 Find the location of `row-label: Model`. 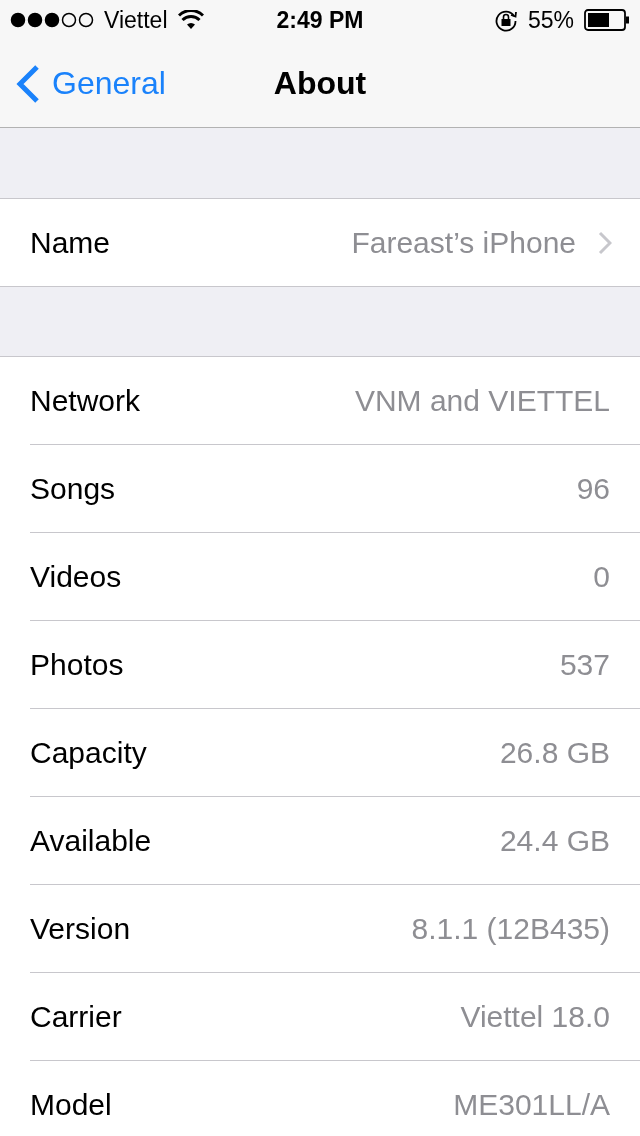

row-label: Model is located at coordinates (71, 1104).